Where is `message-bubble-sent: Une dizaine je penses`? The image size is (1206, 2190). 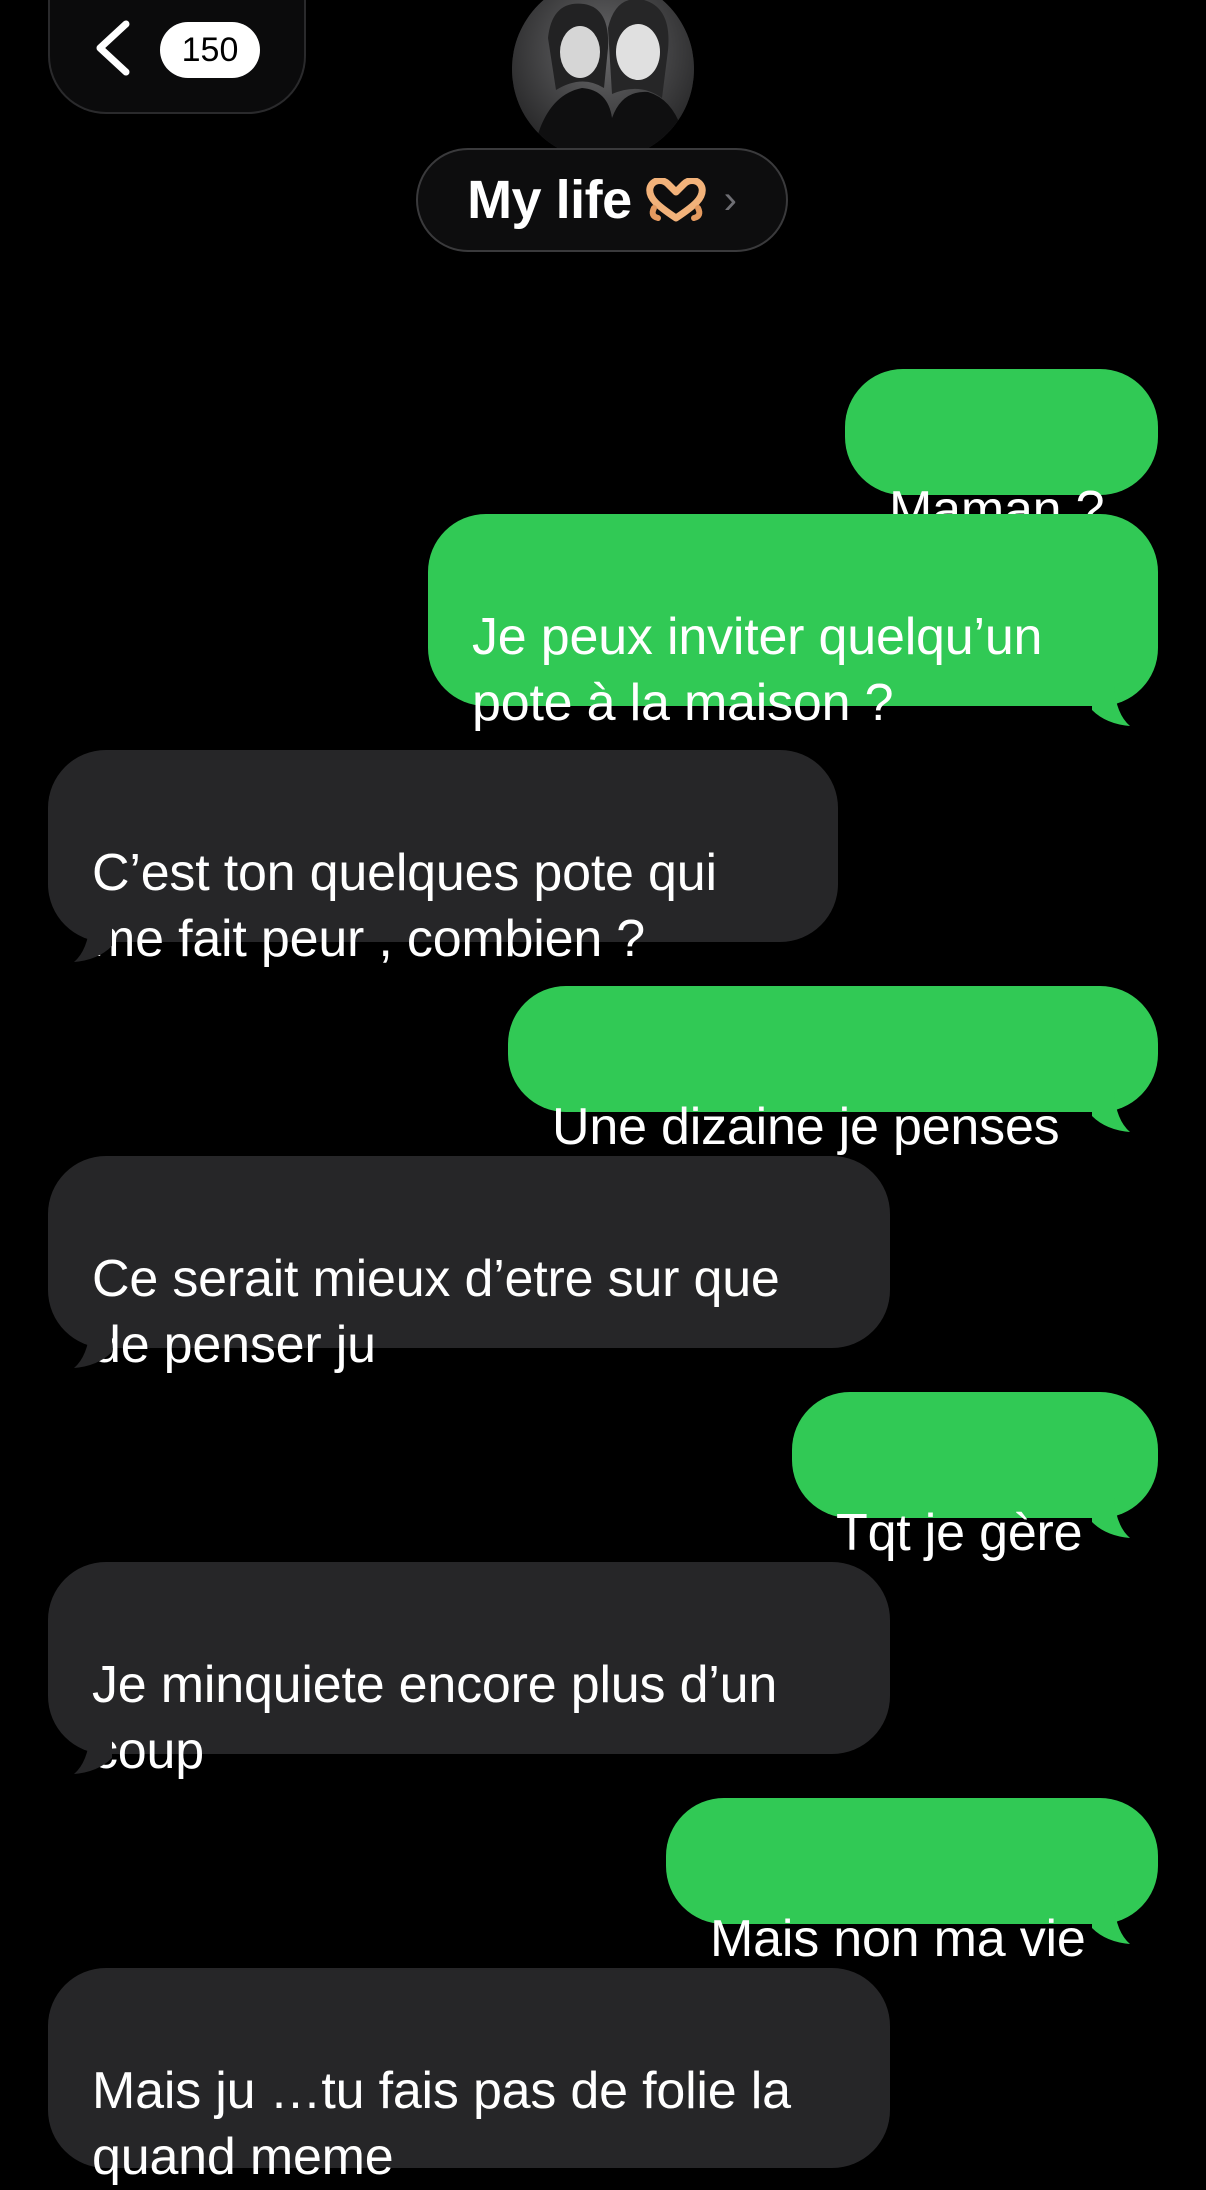
message-bubble-sent: Une dizaine je penses is located at coordinates (833, 1071).